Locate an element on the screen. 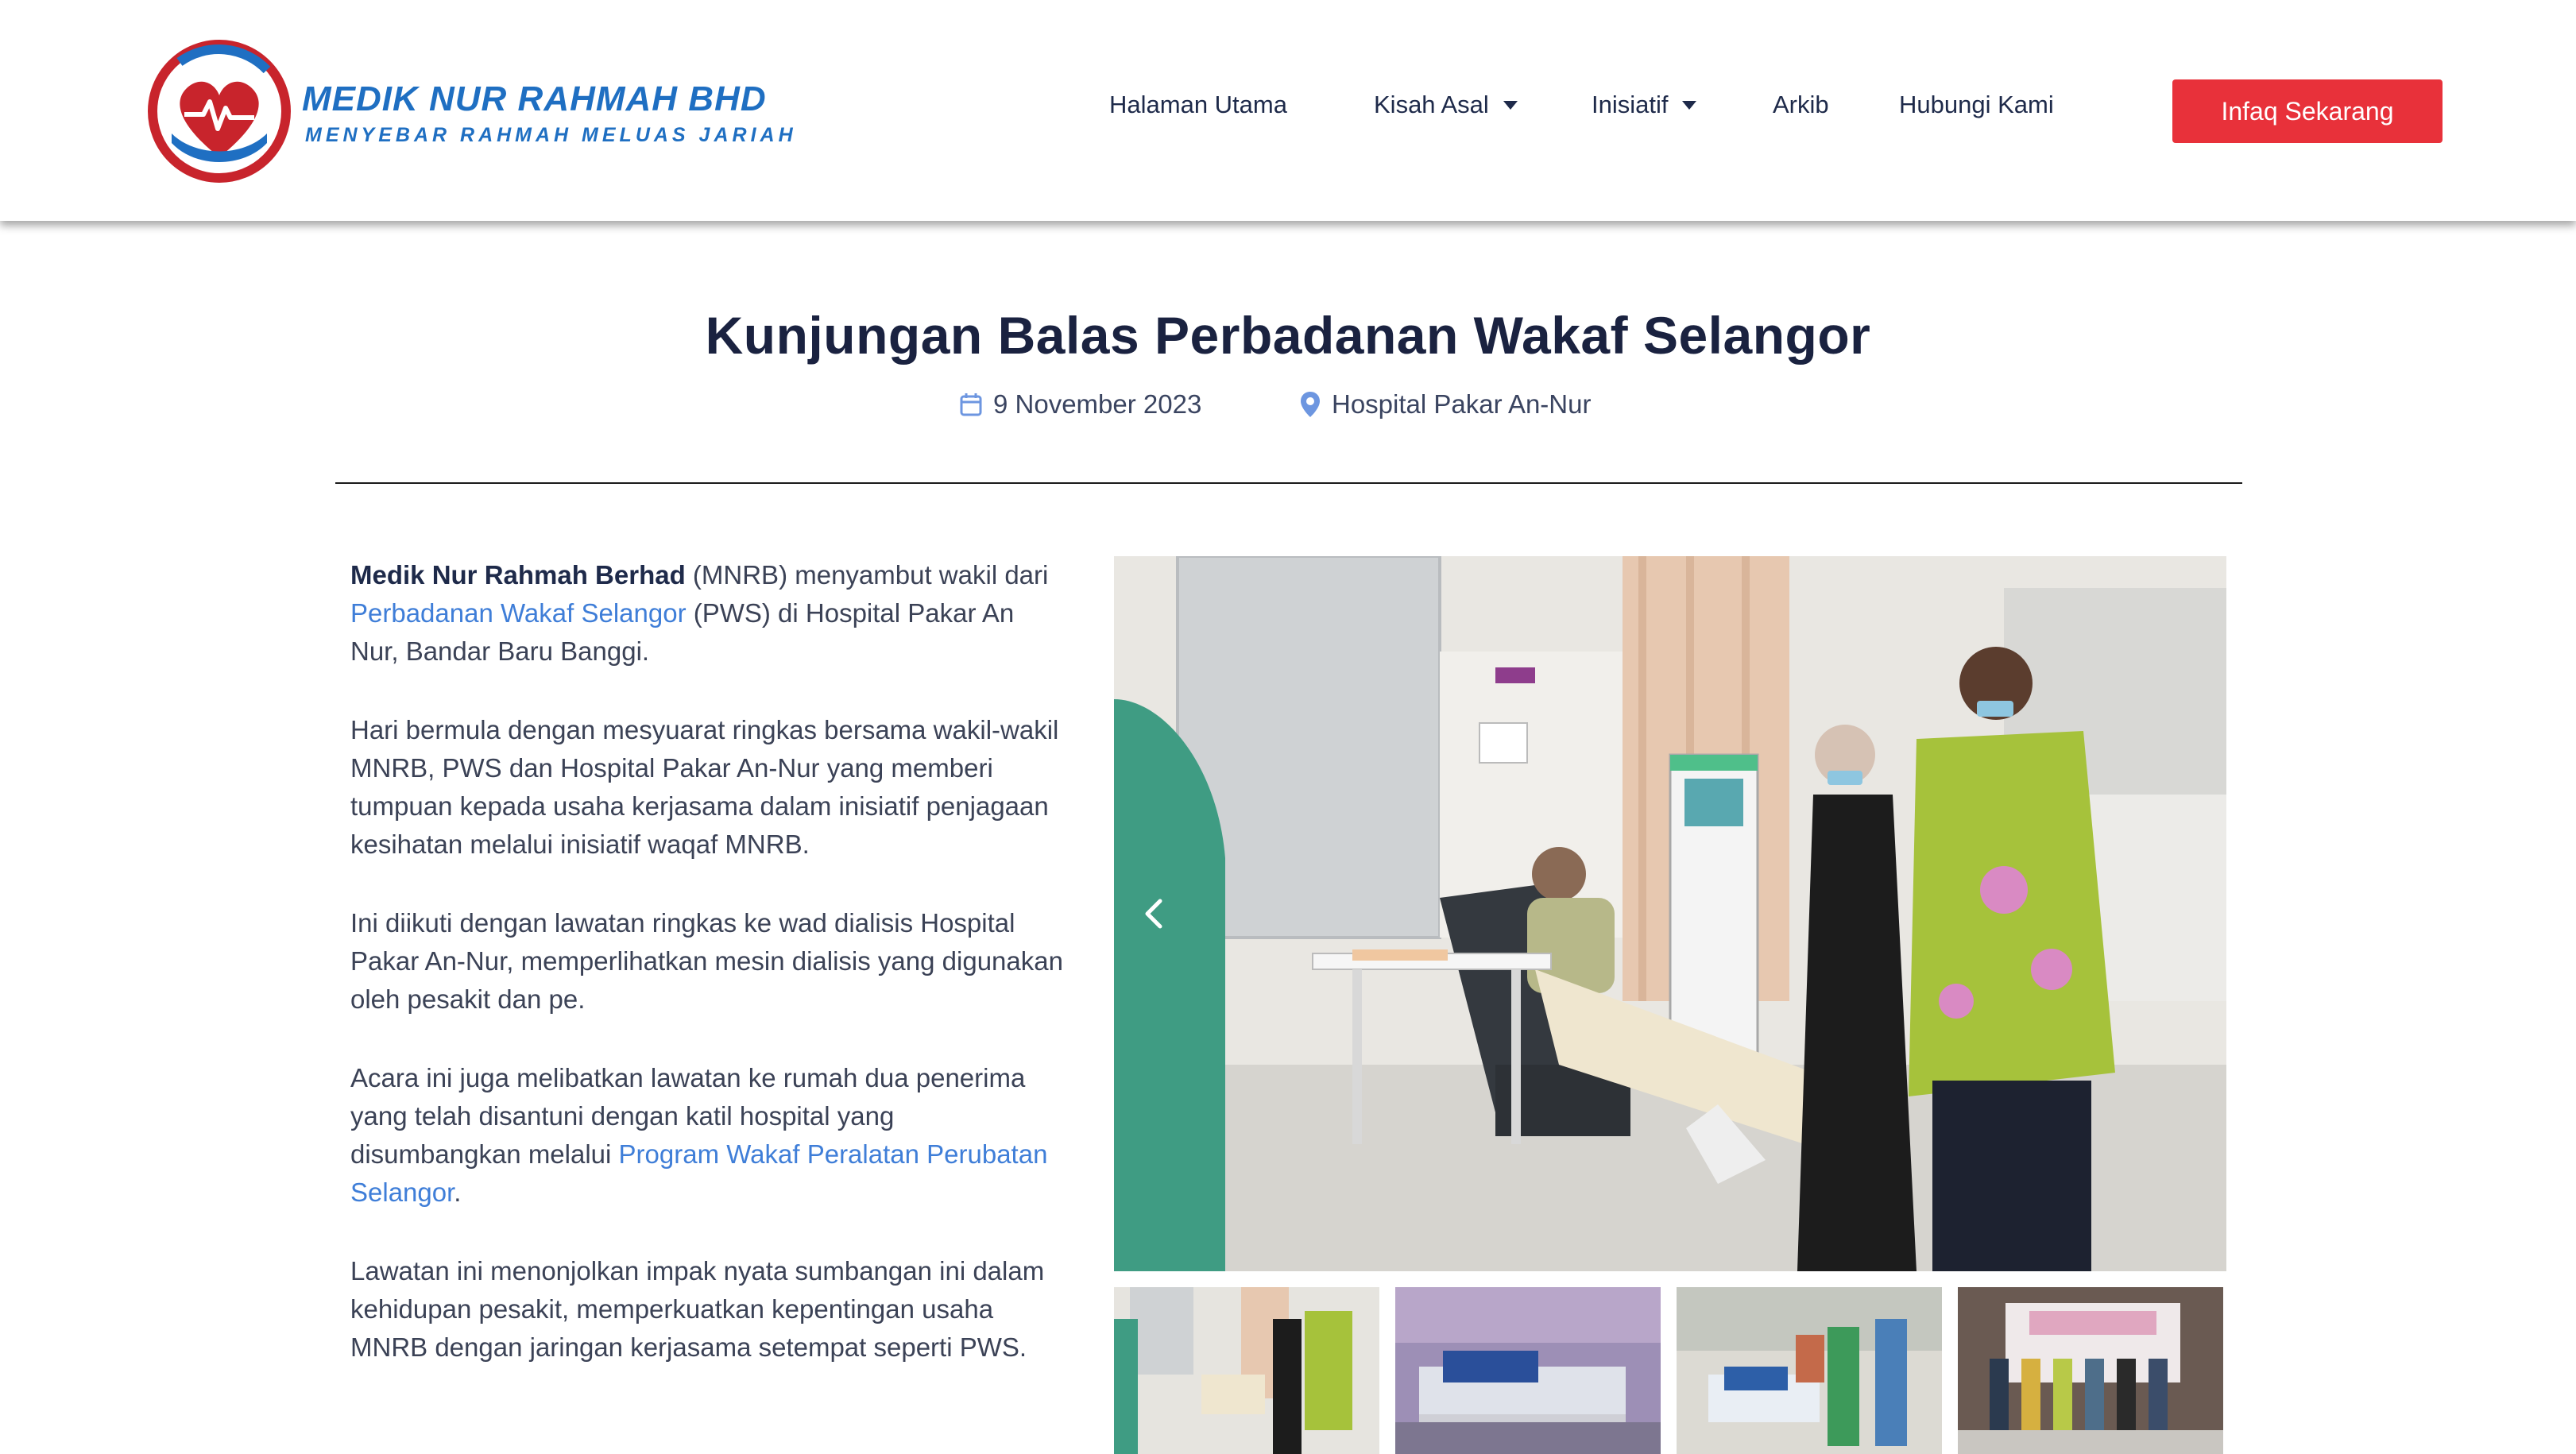  post-location-text: Hospital Pakar An-Nur is located at coordinates (1462, 404).